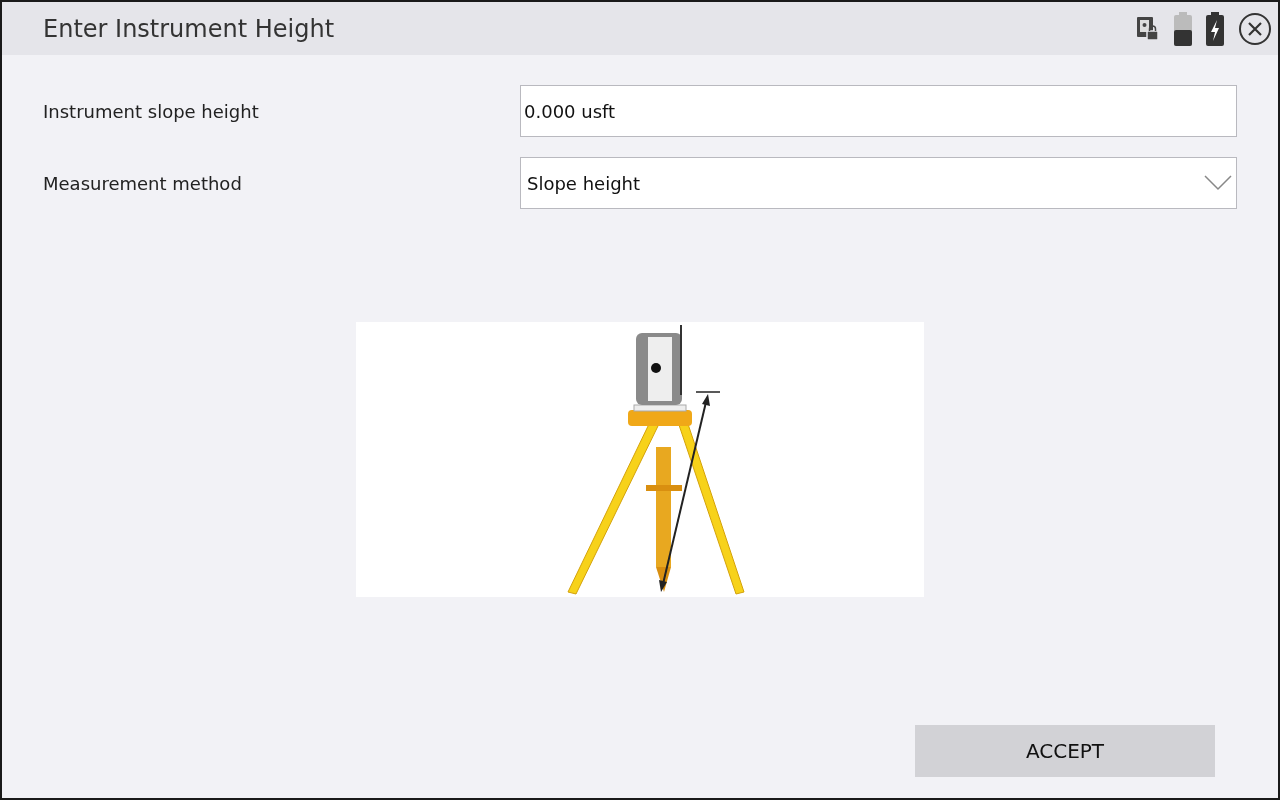  I want to click on close-icon, so click(1255, 28).